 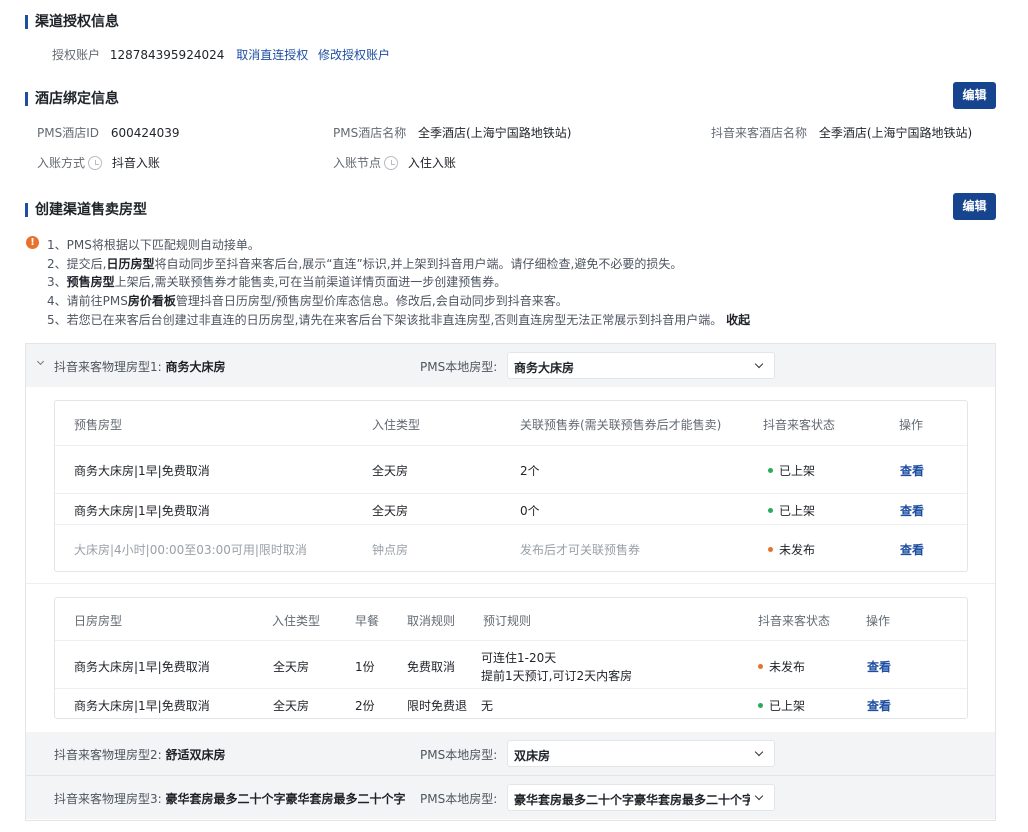 What do you see at coordinates (371, 301) in the screenshot?
I see `notice-text: 管理抖音日历房型/预售房型价库态信息。修改后,会自动同步到抖音来客。` at bounding box center [371, 301].